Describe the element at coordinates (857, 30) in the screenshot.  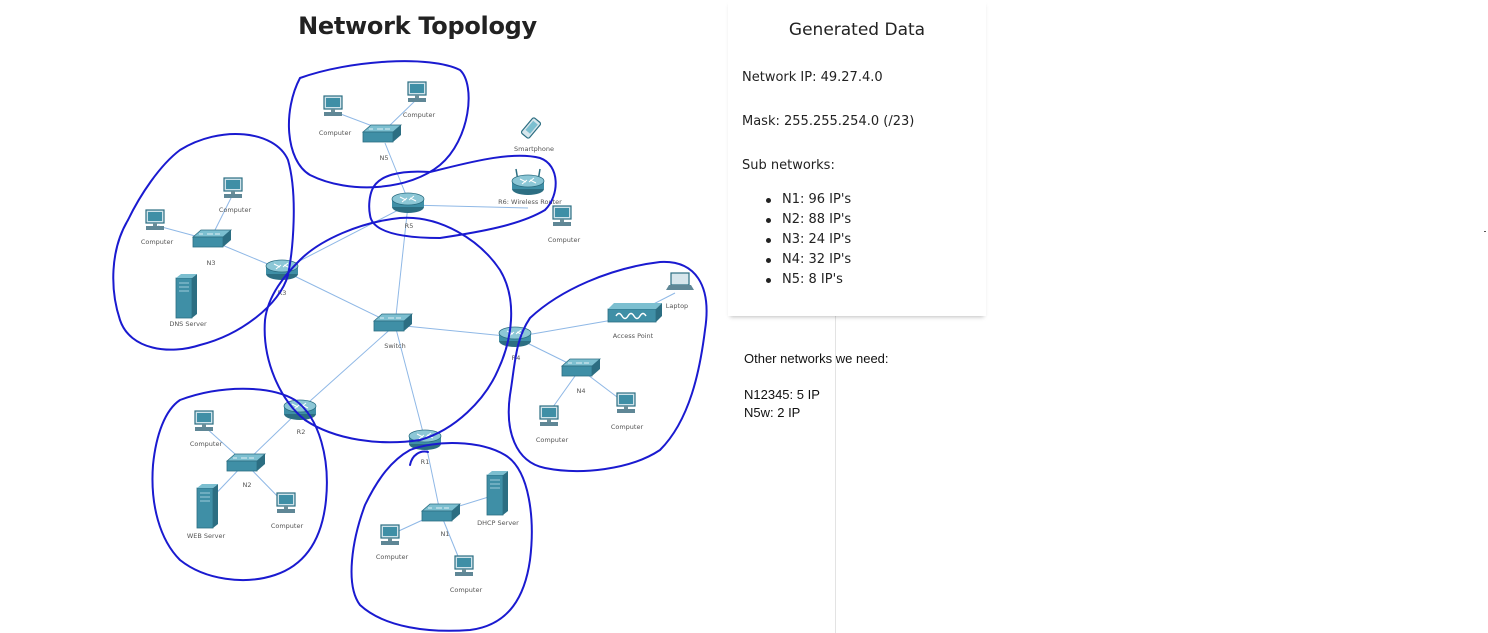
I see `generated-data-title: Generated Data` at that location.